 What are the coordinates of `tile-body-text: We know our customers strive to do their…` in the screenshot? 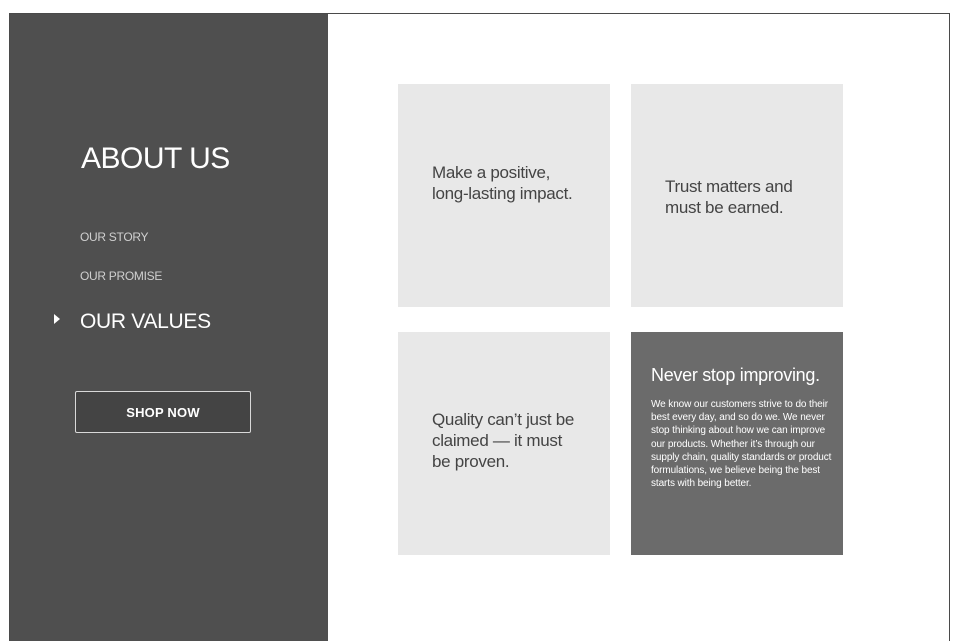 It's located at (741, 444).